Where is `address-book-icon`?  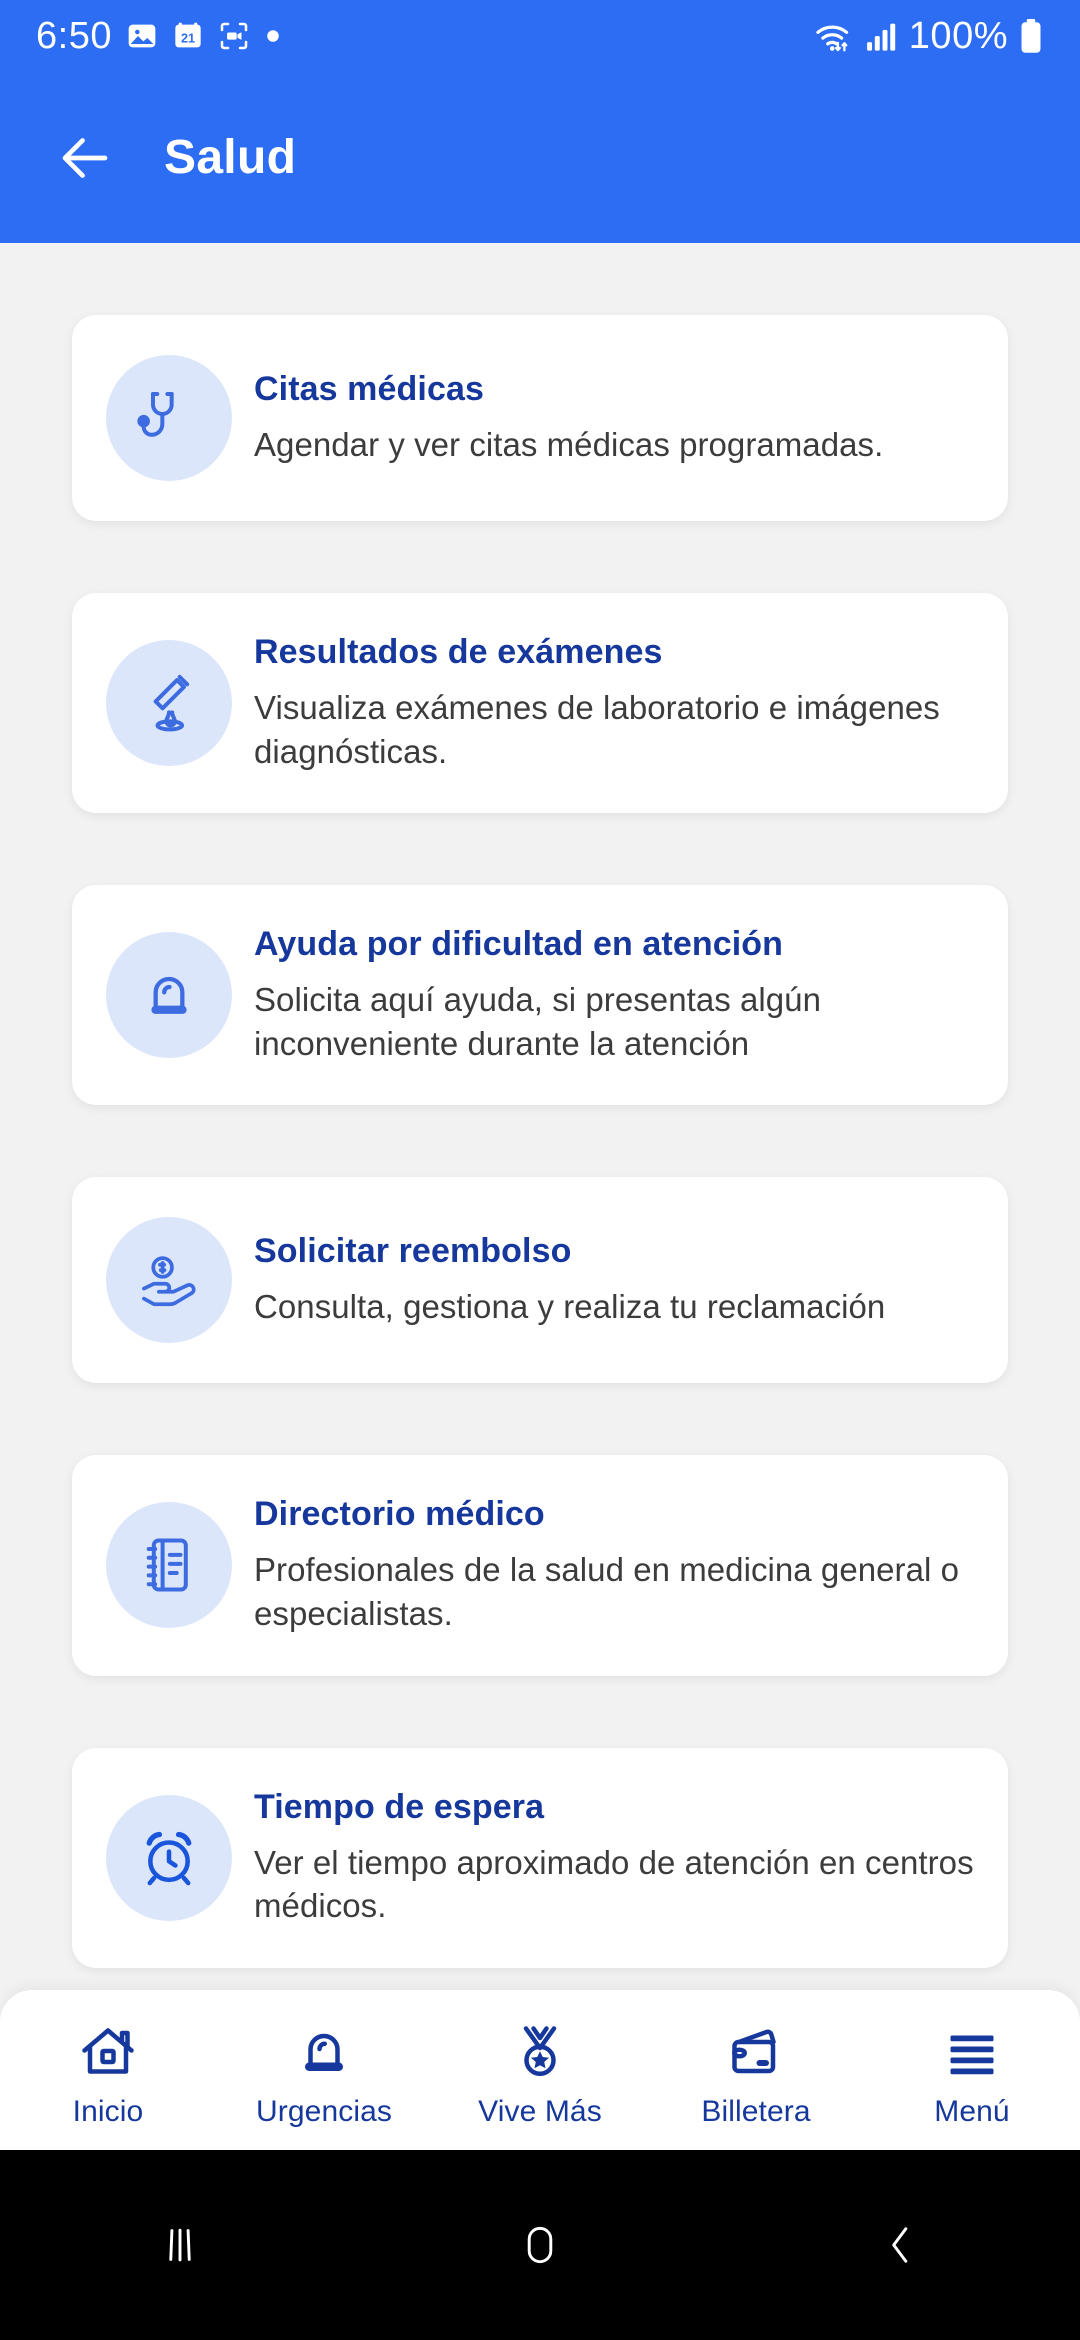
address-book-icon is located at coordinates (169, 1565).